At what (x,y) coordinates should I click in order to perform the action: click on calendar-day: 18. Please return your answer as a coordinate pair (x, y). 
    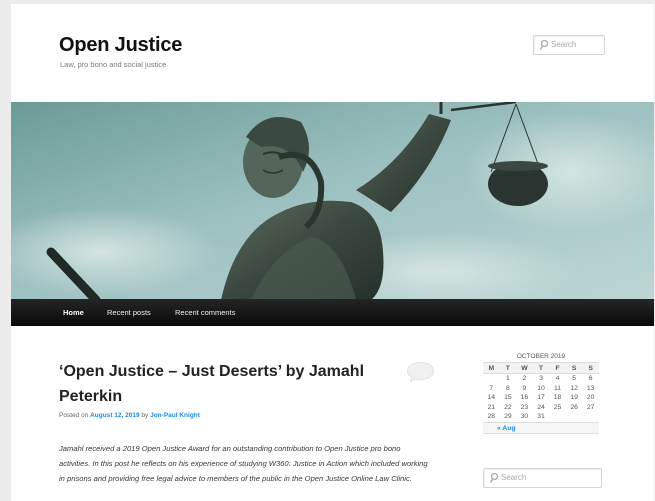
    Looking at the image, I should click on (557, 397).